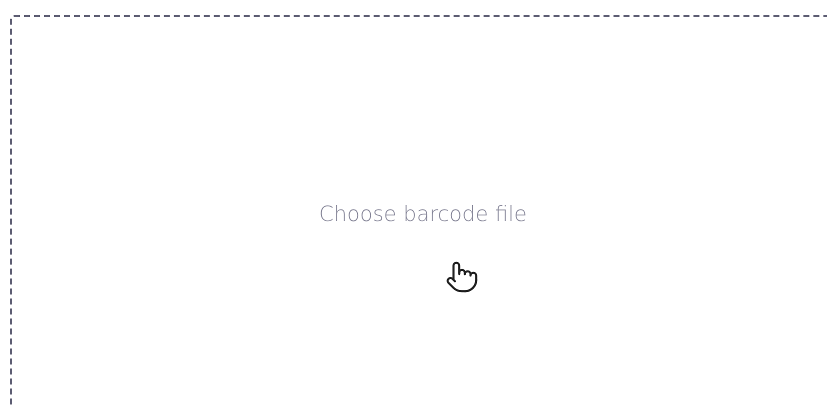 This screenshot has height=405, width=827. What do you see at coordinates (423, 214) in the screenshot?
I see `dropzone-label: Choose barcode file` at bounding box center [423, 214].